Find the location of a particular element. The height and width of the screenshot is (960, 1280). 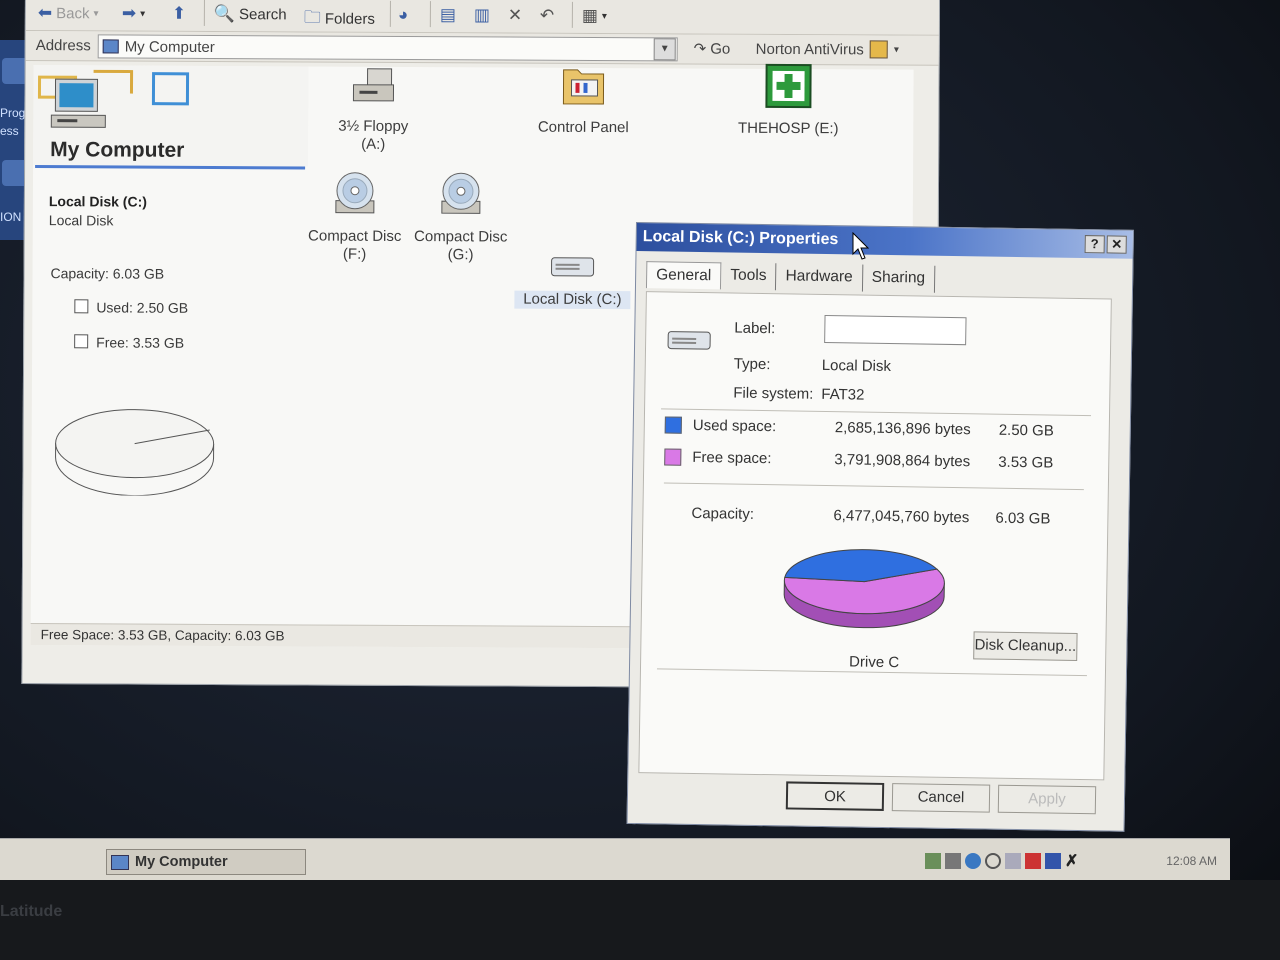

up-folder-icon: ⬆ is located at coordinates (179, 13).